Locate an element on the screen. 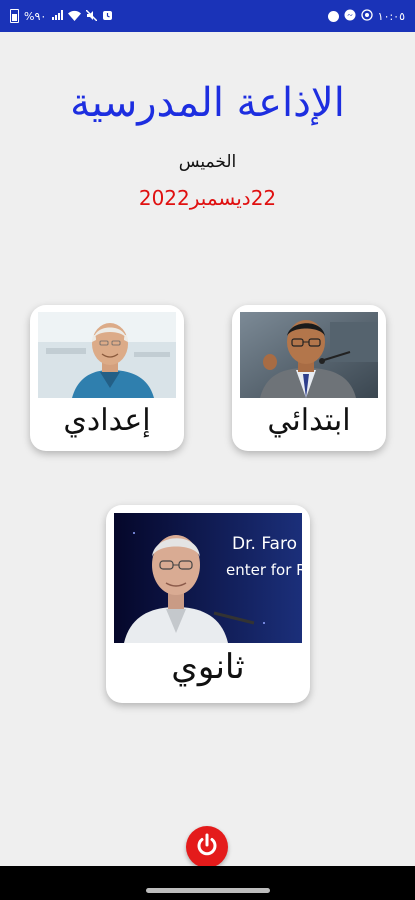 The width and height of the screenshot is (415, 900). preparatory-stage-card: إعدادي is located at coordinates (107, 378).